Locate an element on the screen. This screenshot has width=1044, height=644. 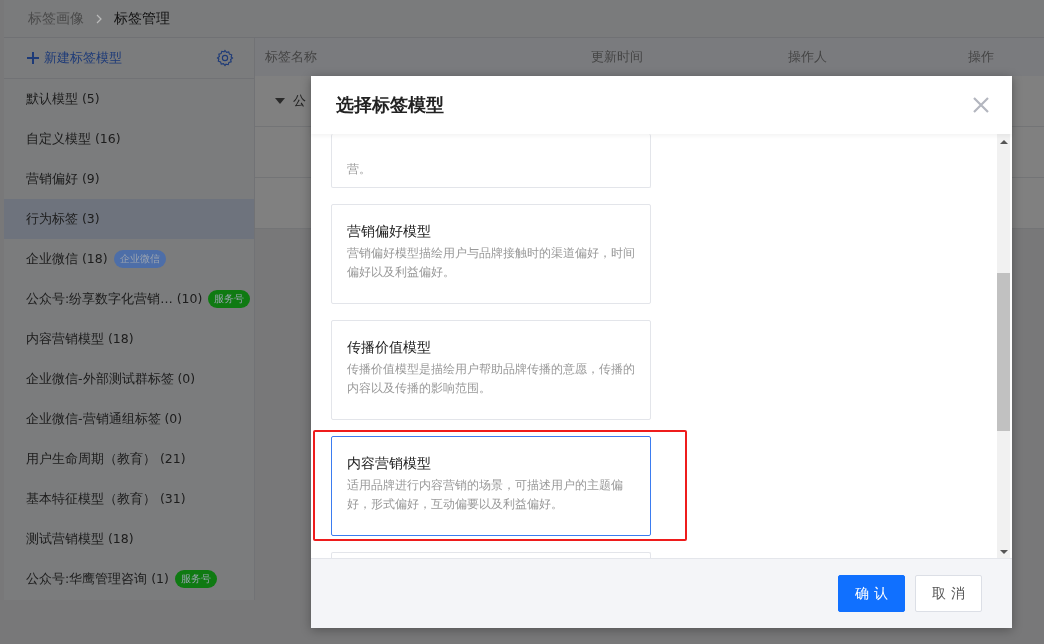
chevron-right-icon is located at coordinates (99, 18).